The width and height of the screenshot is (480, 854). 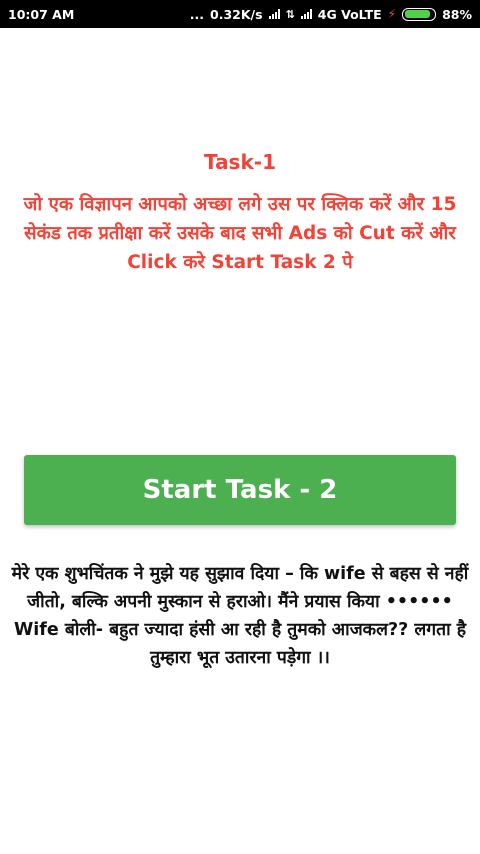 I want to click on status-time: 10:07 AM, so click(x=41, y=14).